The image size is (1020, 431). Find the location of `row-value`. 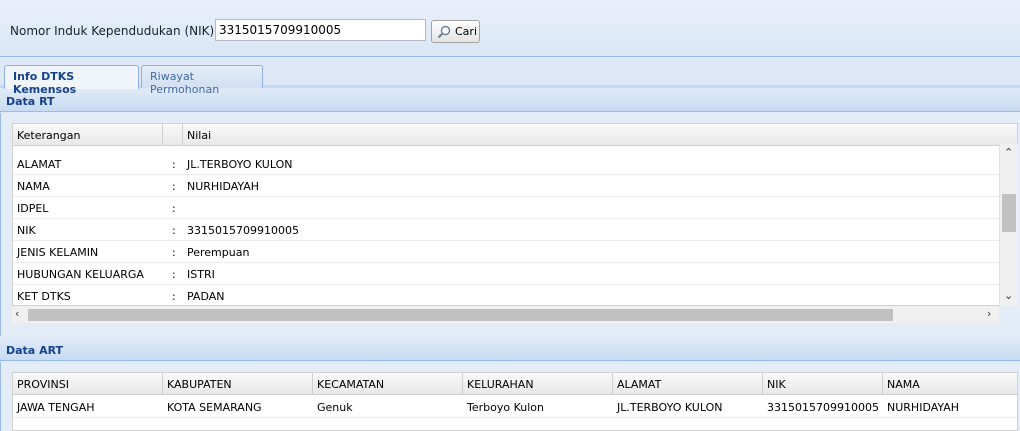

row-value is located at coordinates (583, 208).